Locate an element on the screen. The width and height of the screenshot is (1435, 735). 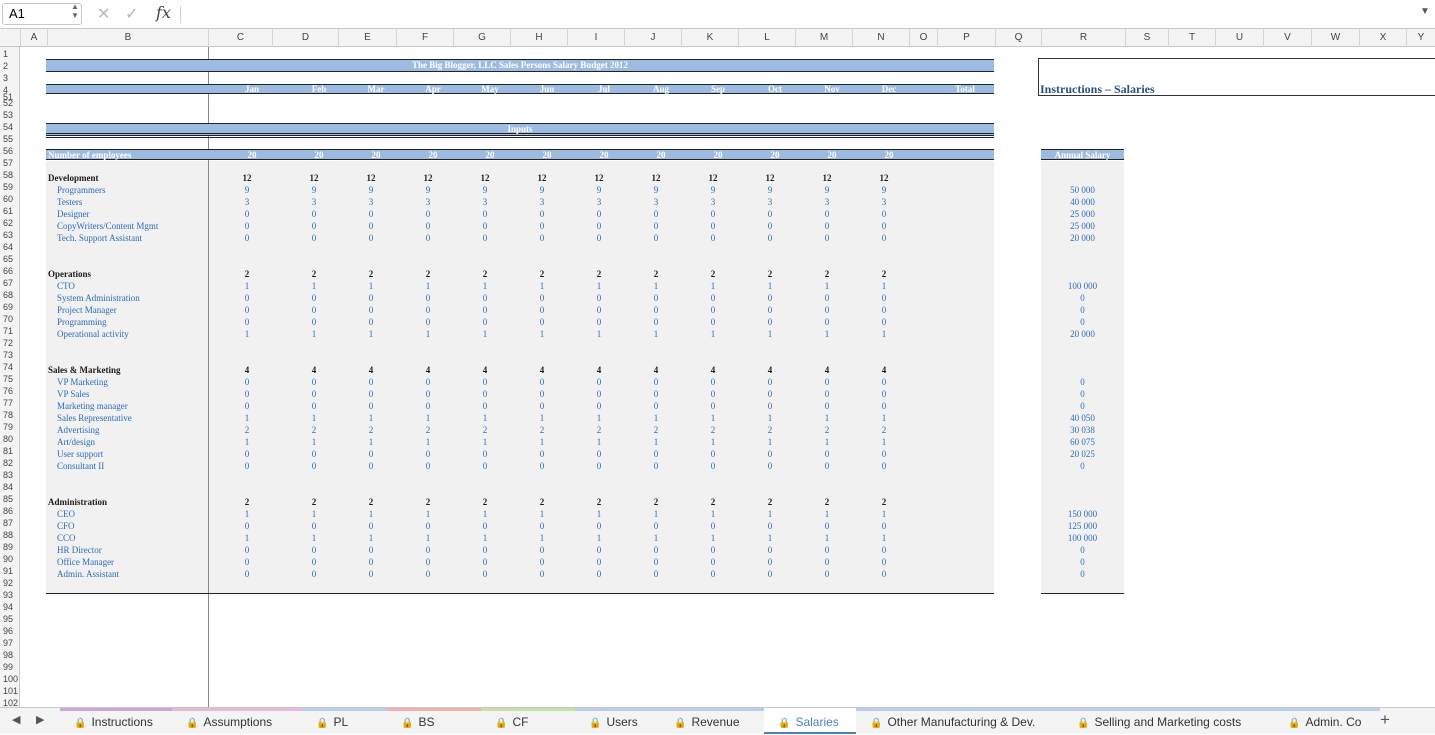
row-header: 3 is located at coordinates (9, 78).